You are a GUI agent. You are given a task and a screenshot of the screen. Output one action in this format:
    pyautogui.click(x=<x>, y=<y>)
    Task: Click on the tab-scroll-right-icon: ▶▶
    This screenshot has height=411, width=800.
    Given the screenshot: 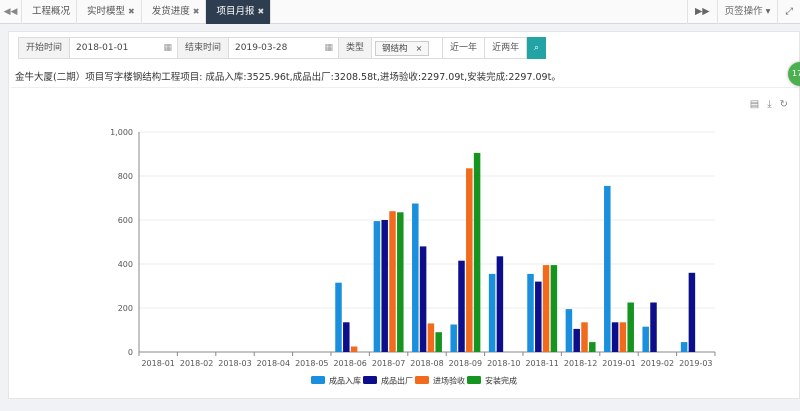 What is the action you would take?
    pyautogui.click(x=701, y=12)
    